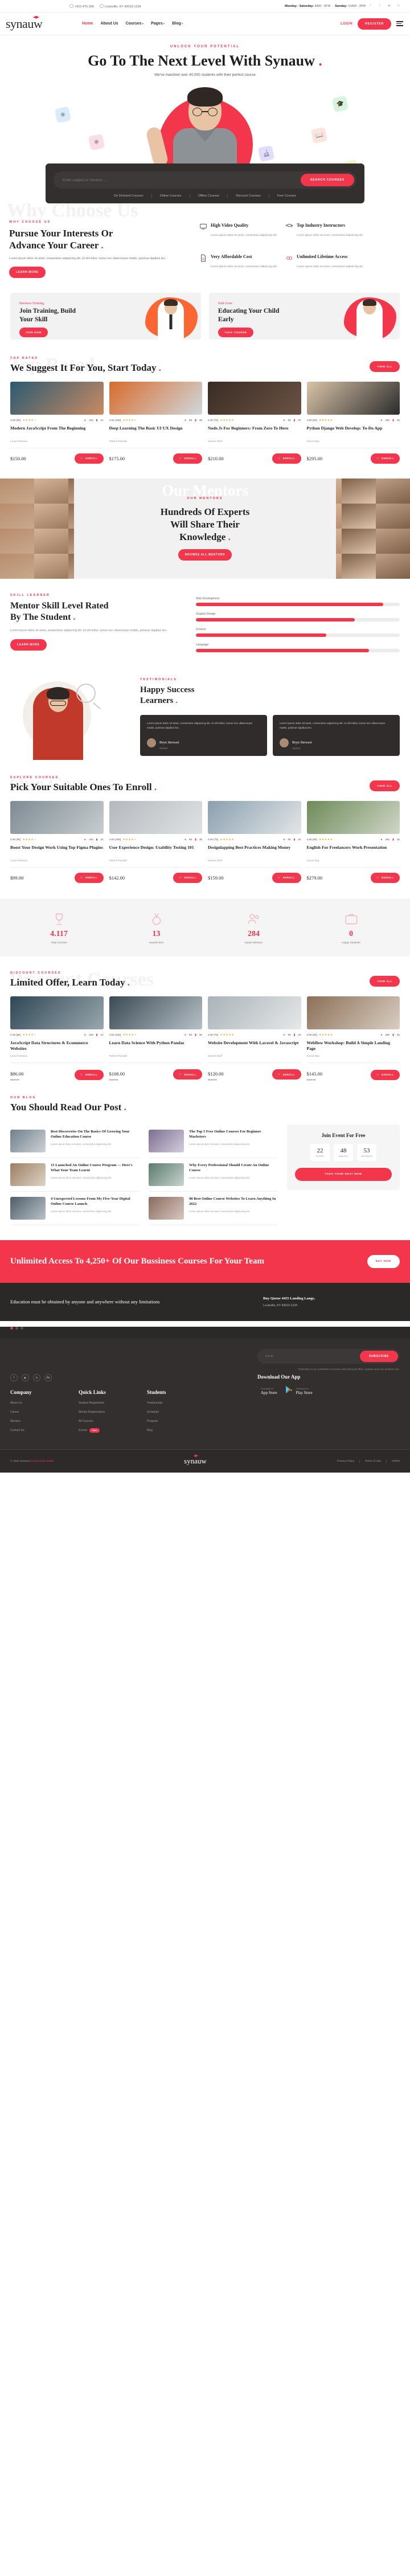 This screenshot has height=2576, width=410. I want to click on nav-item-blog: Blog▾, so click(177, 24).